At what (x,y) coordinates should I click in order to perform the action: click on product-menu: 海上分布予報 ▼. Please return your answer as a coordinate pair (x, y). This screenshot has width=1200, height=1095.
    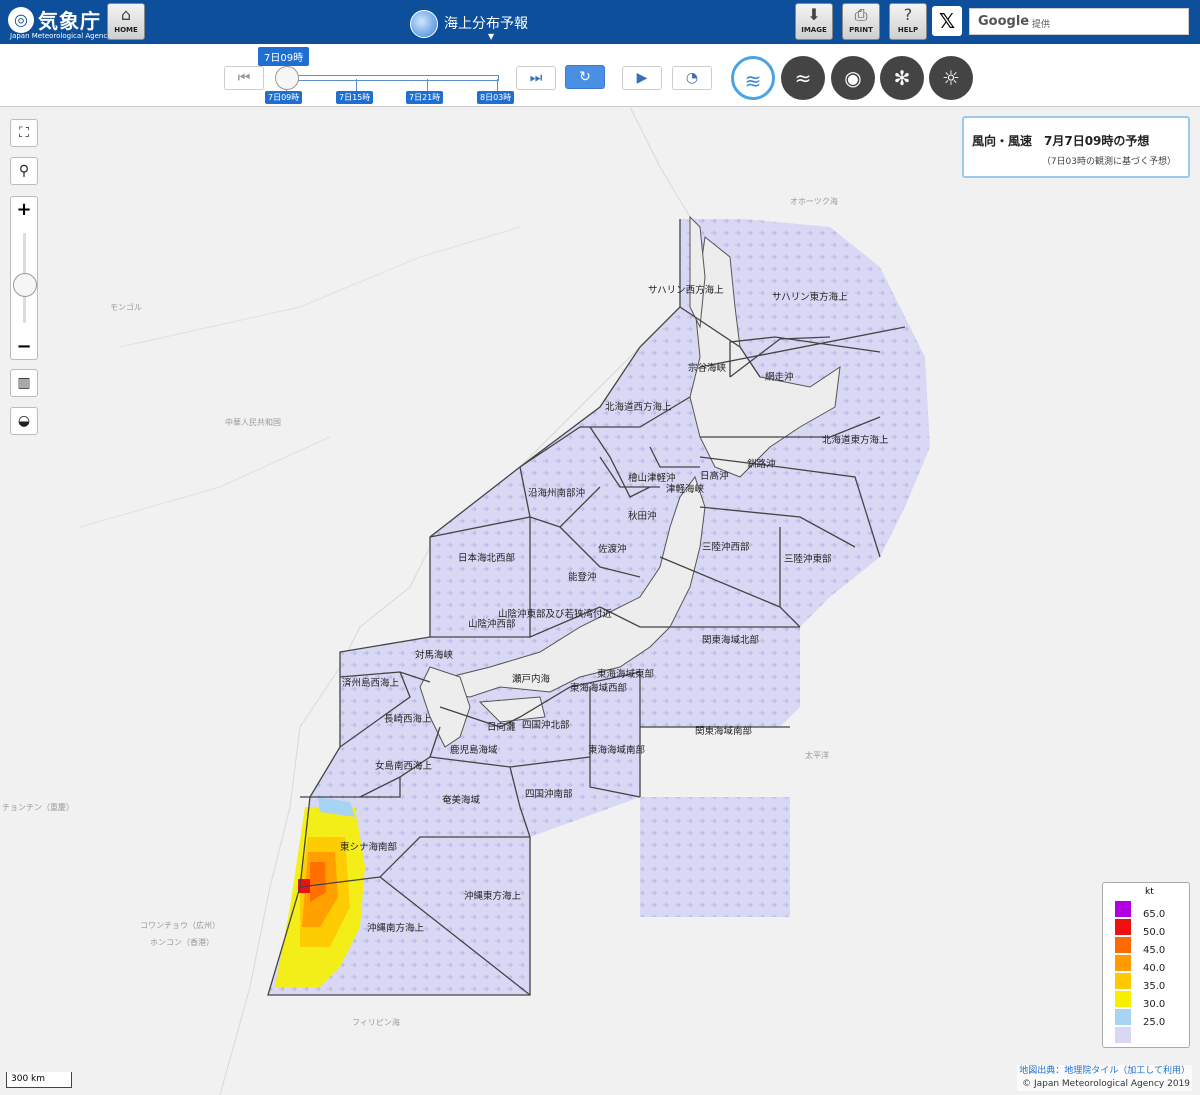
    Looking at the image, I should click on (490, 24).